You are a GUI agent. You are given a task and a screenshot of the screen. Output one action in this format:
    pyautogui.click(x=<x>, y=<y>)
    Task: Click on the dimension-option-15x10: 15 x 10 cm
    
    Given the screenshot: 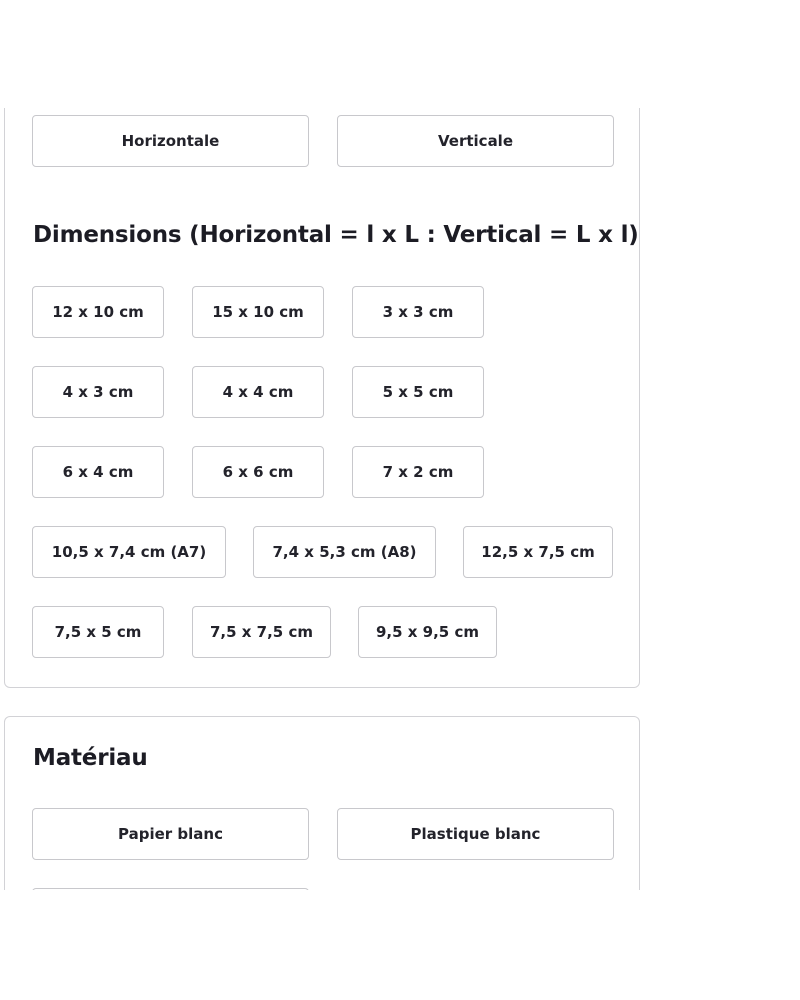 What is the action you would take?
    pyautogui.click(x=258, y=312)
    